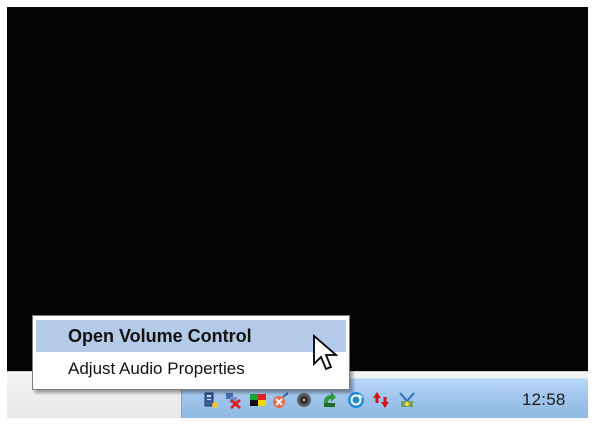  I want to click on color-blocks-icon, so click(258, 400).